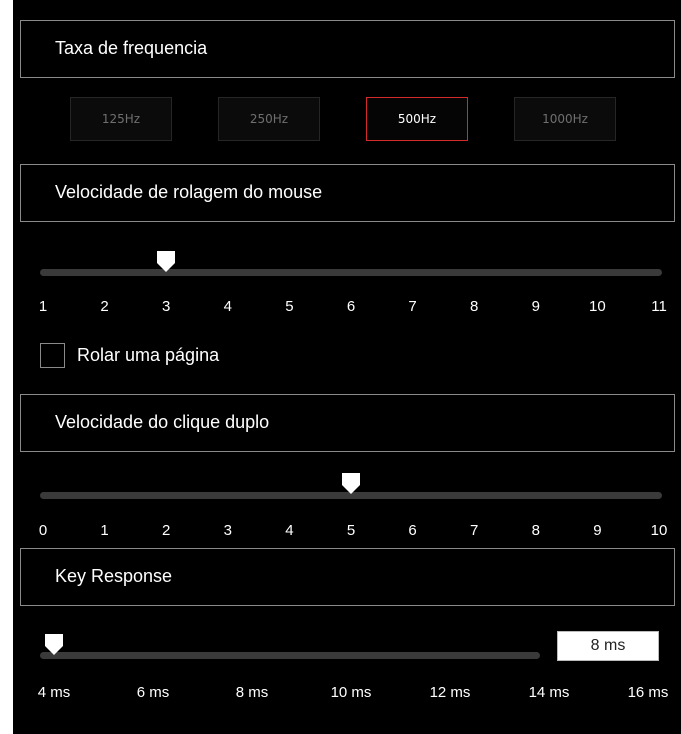 Image resolution: width=681 pixels, height=734 pixels. What do you see at coordinates (351, 483) in the screenshot?
I see `double-click-slider-thumb` at bounding box center [351, 483].